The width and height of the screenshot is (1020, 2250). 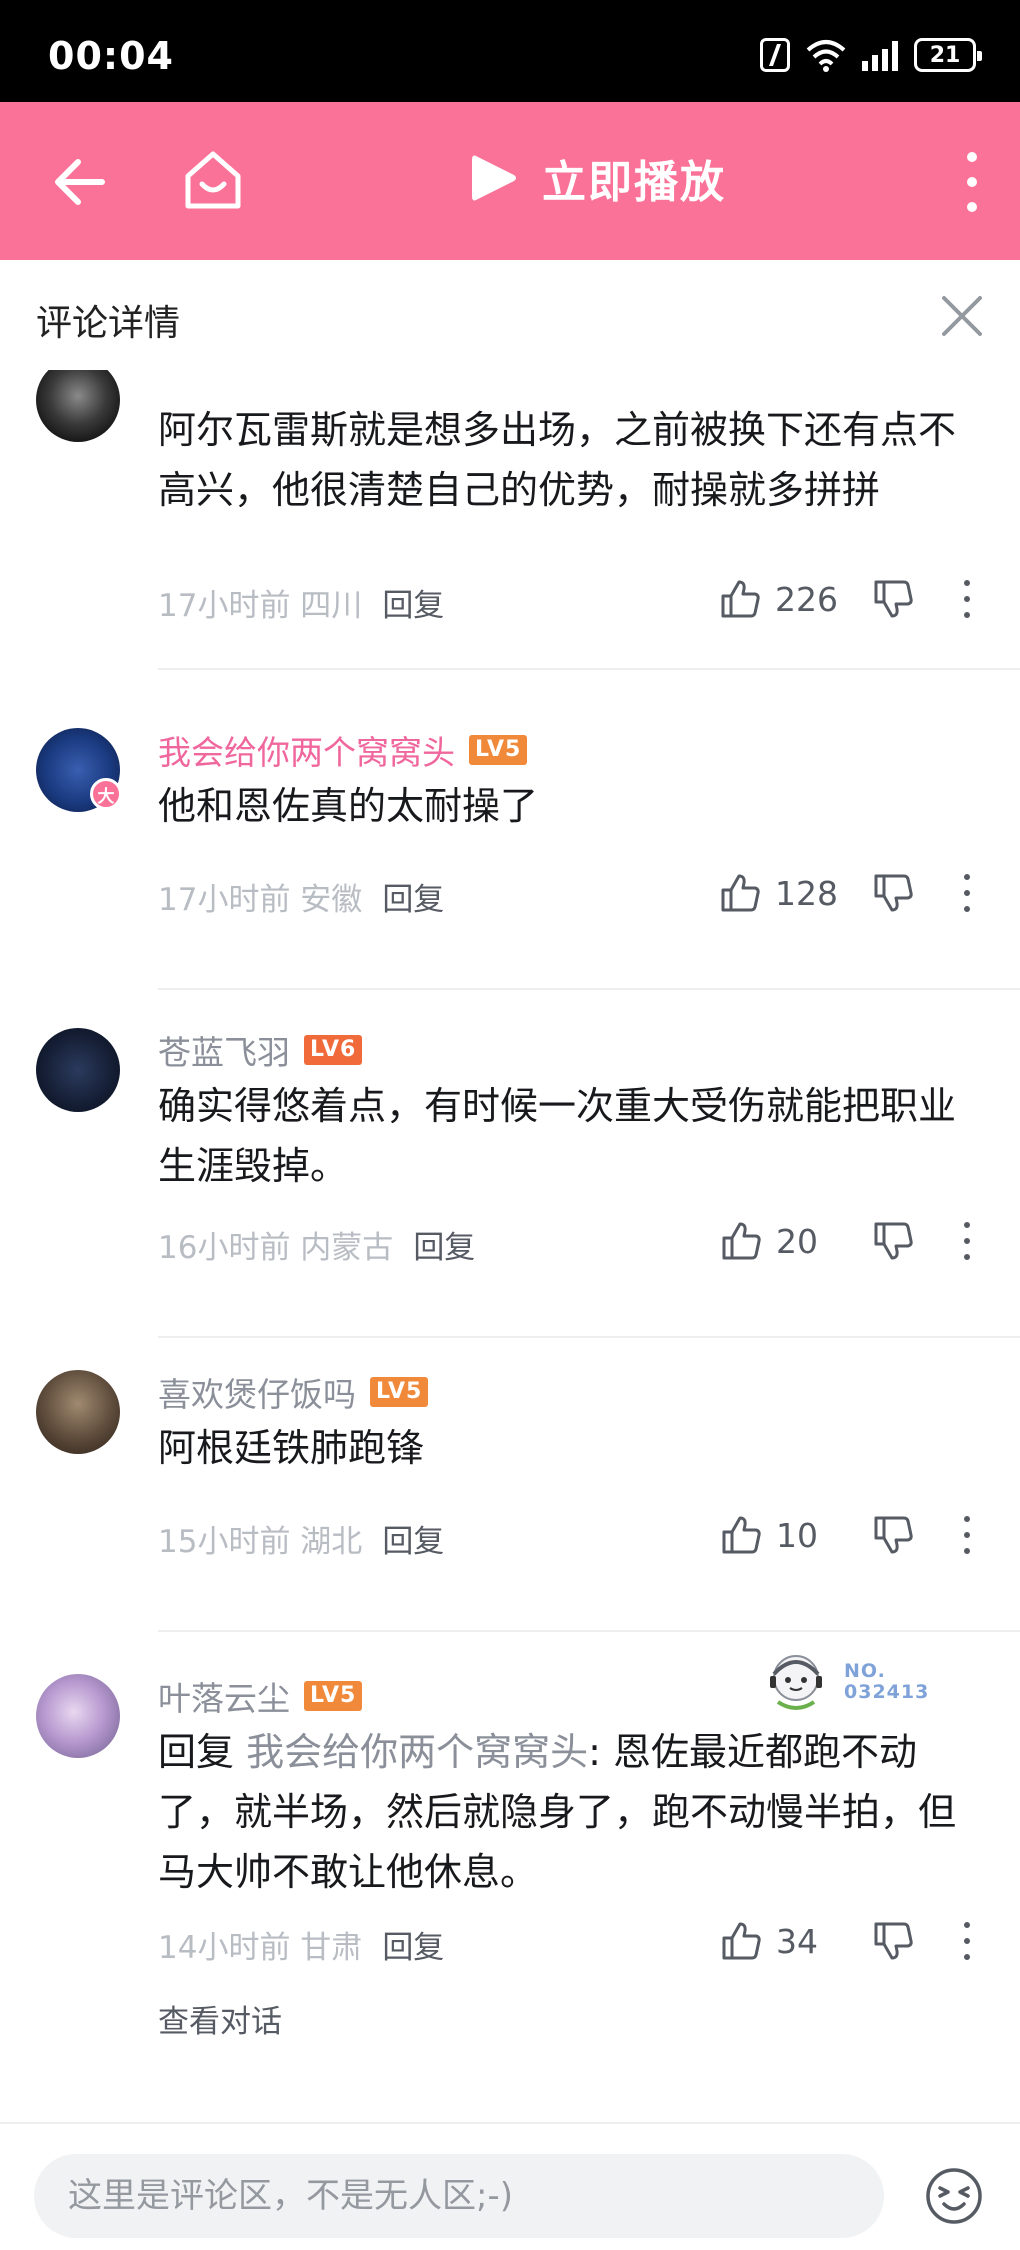 What do you see at coordinates (220, 2018) in the screenshot?
I see `view-thread-link: 查看对话` at bounding box center [220, 2018].